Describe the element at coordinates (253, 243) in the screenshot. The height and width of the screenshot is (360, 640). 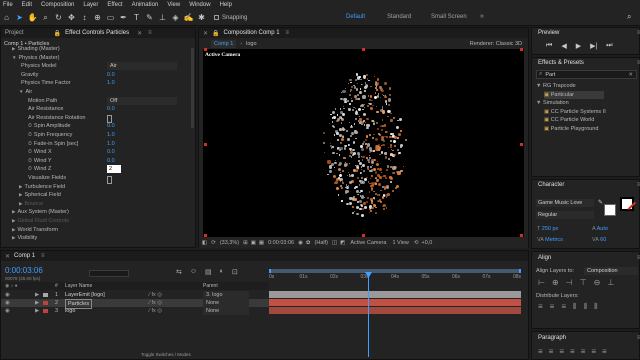
I see `region-icon: ▣` at that location.